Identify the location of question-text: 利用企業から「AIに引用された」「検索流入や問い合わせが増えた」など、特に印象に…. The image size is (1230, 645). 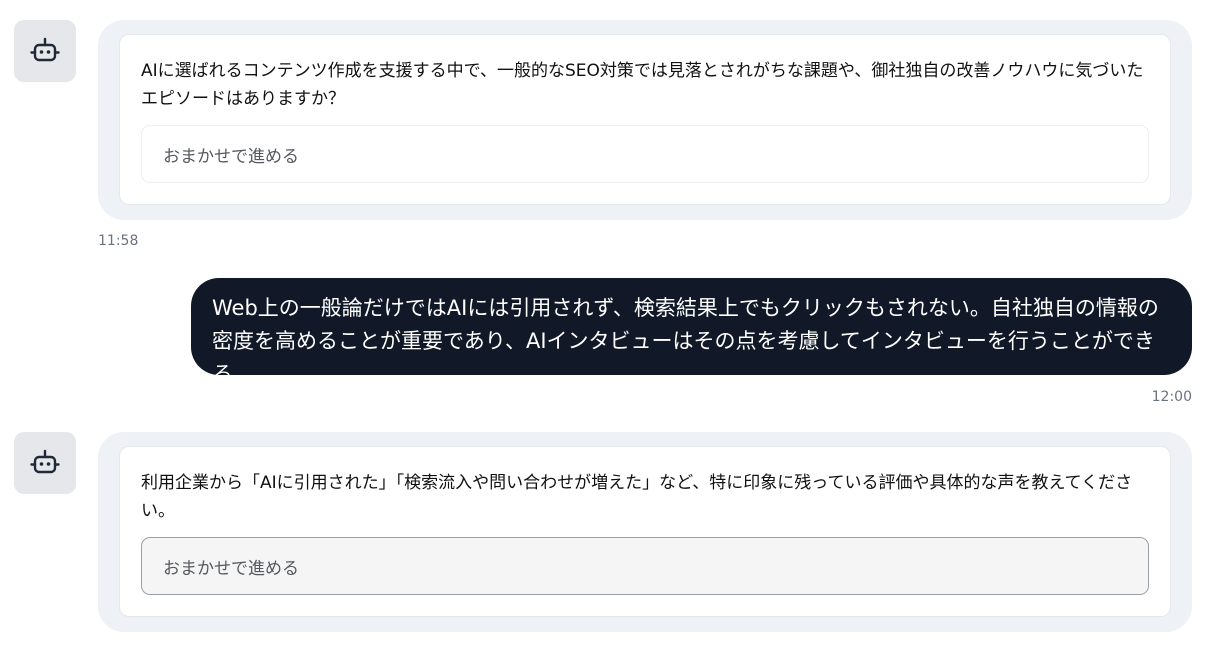
(637, 497).